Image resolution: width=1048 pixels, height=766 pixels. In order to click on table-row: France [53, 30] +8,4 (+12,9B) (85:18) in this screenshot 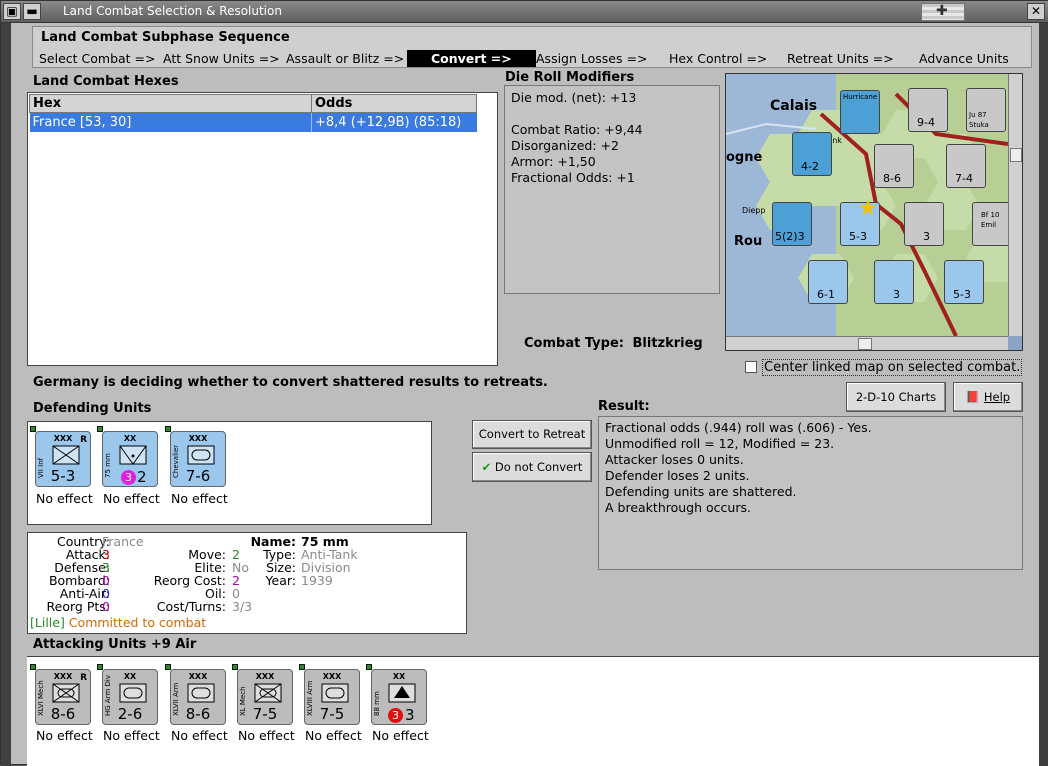, I will do `click(253, 122)`.